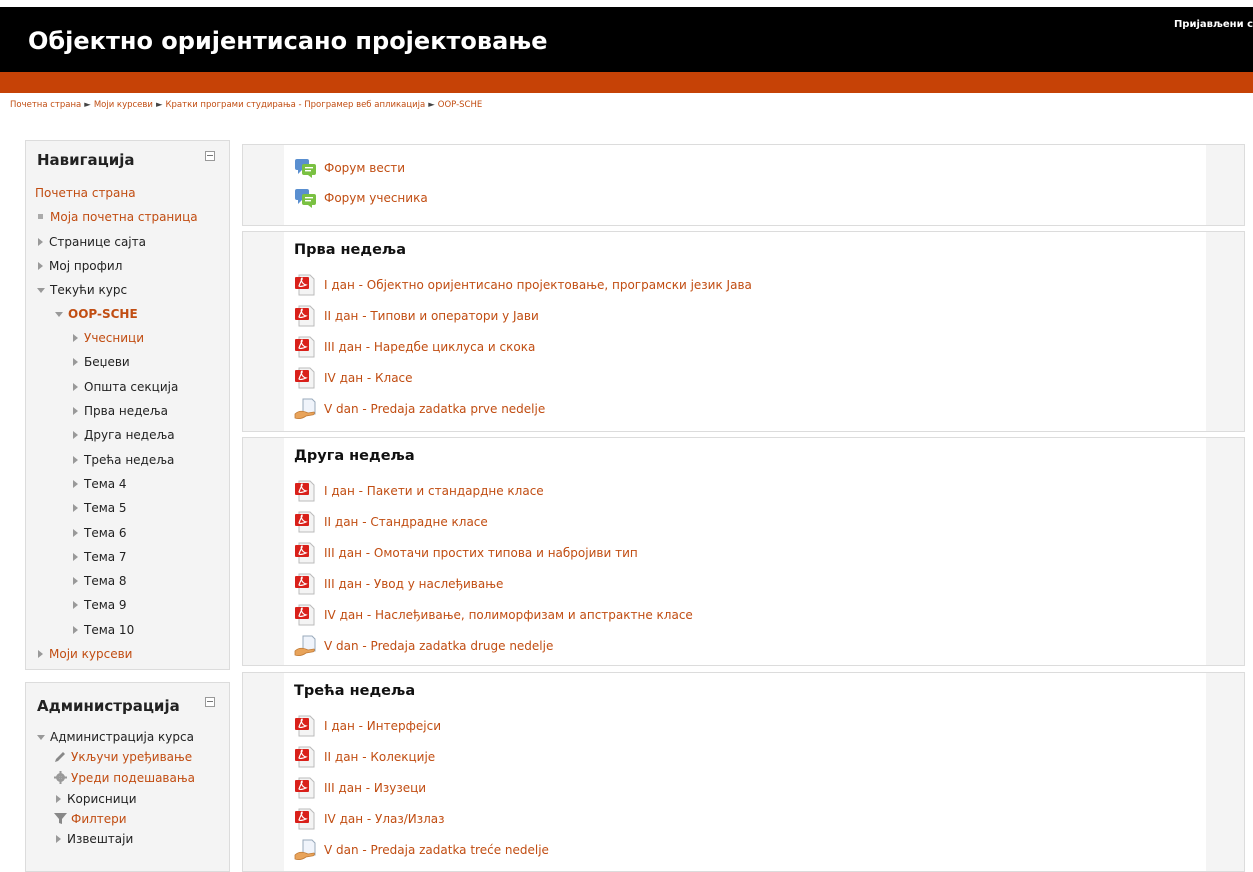  Describe the element at coordinates (350, 250) in the screenshot. I see `section-title: Прва недеља` at that location.